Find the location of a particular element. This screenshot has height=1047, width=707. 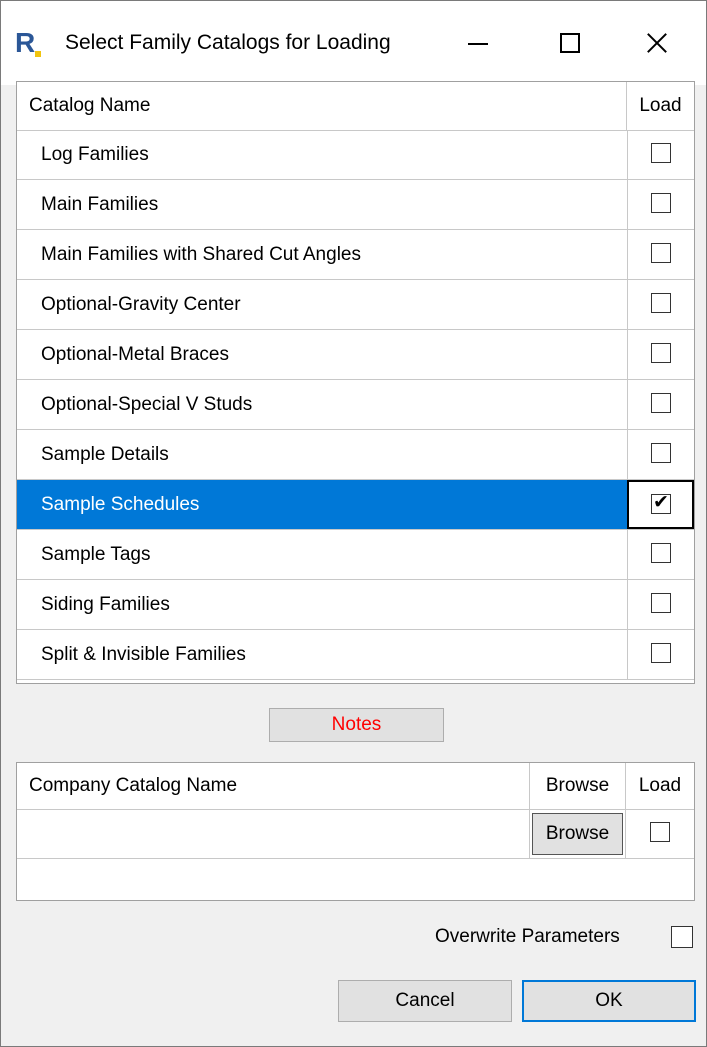

catalog-name-cell: Main Families is located at coordinates (100, 204).